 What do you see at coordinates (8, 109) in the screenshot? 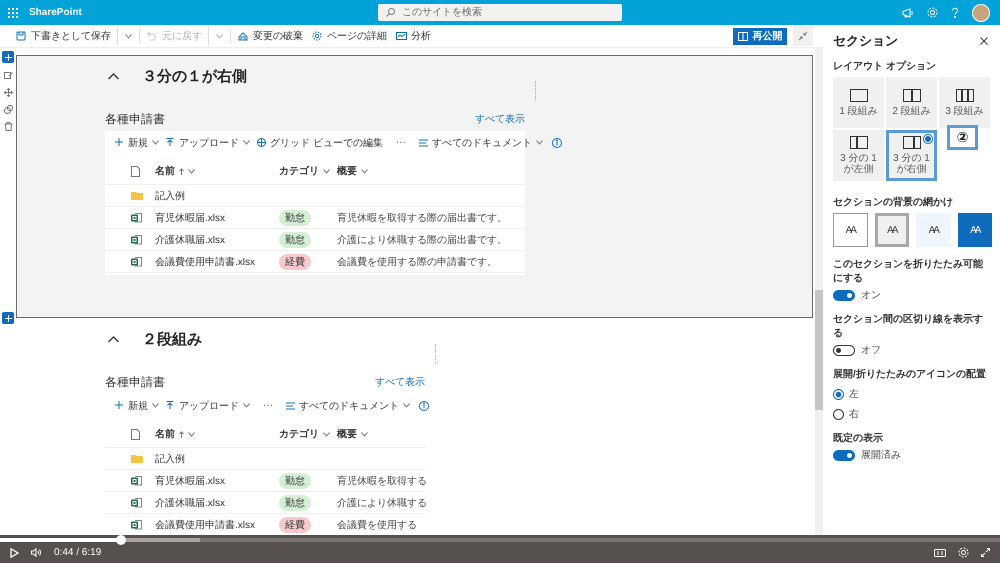
I see `copy-icon` at bounding box center [8, 109].